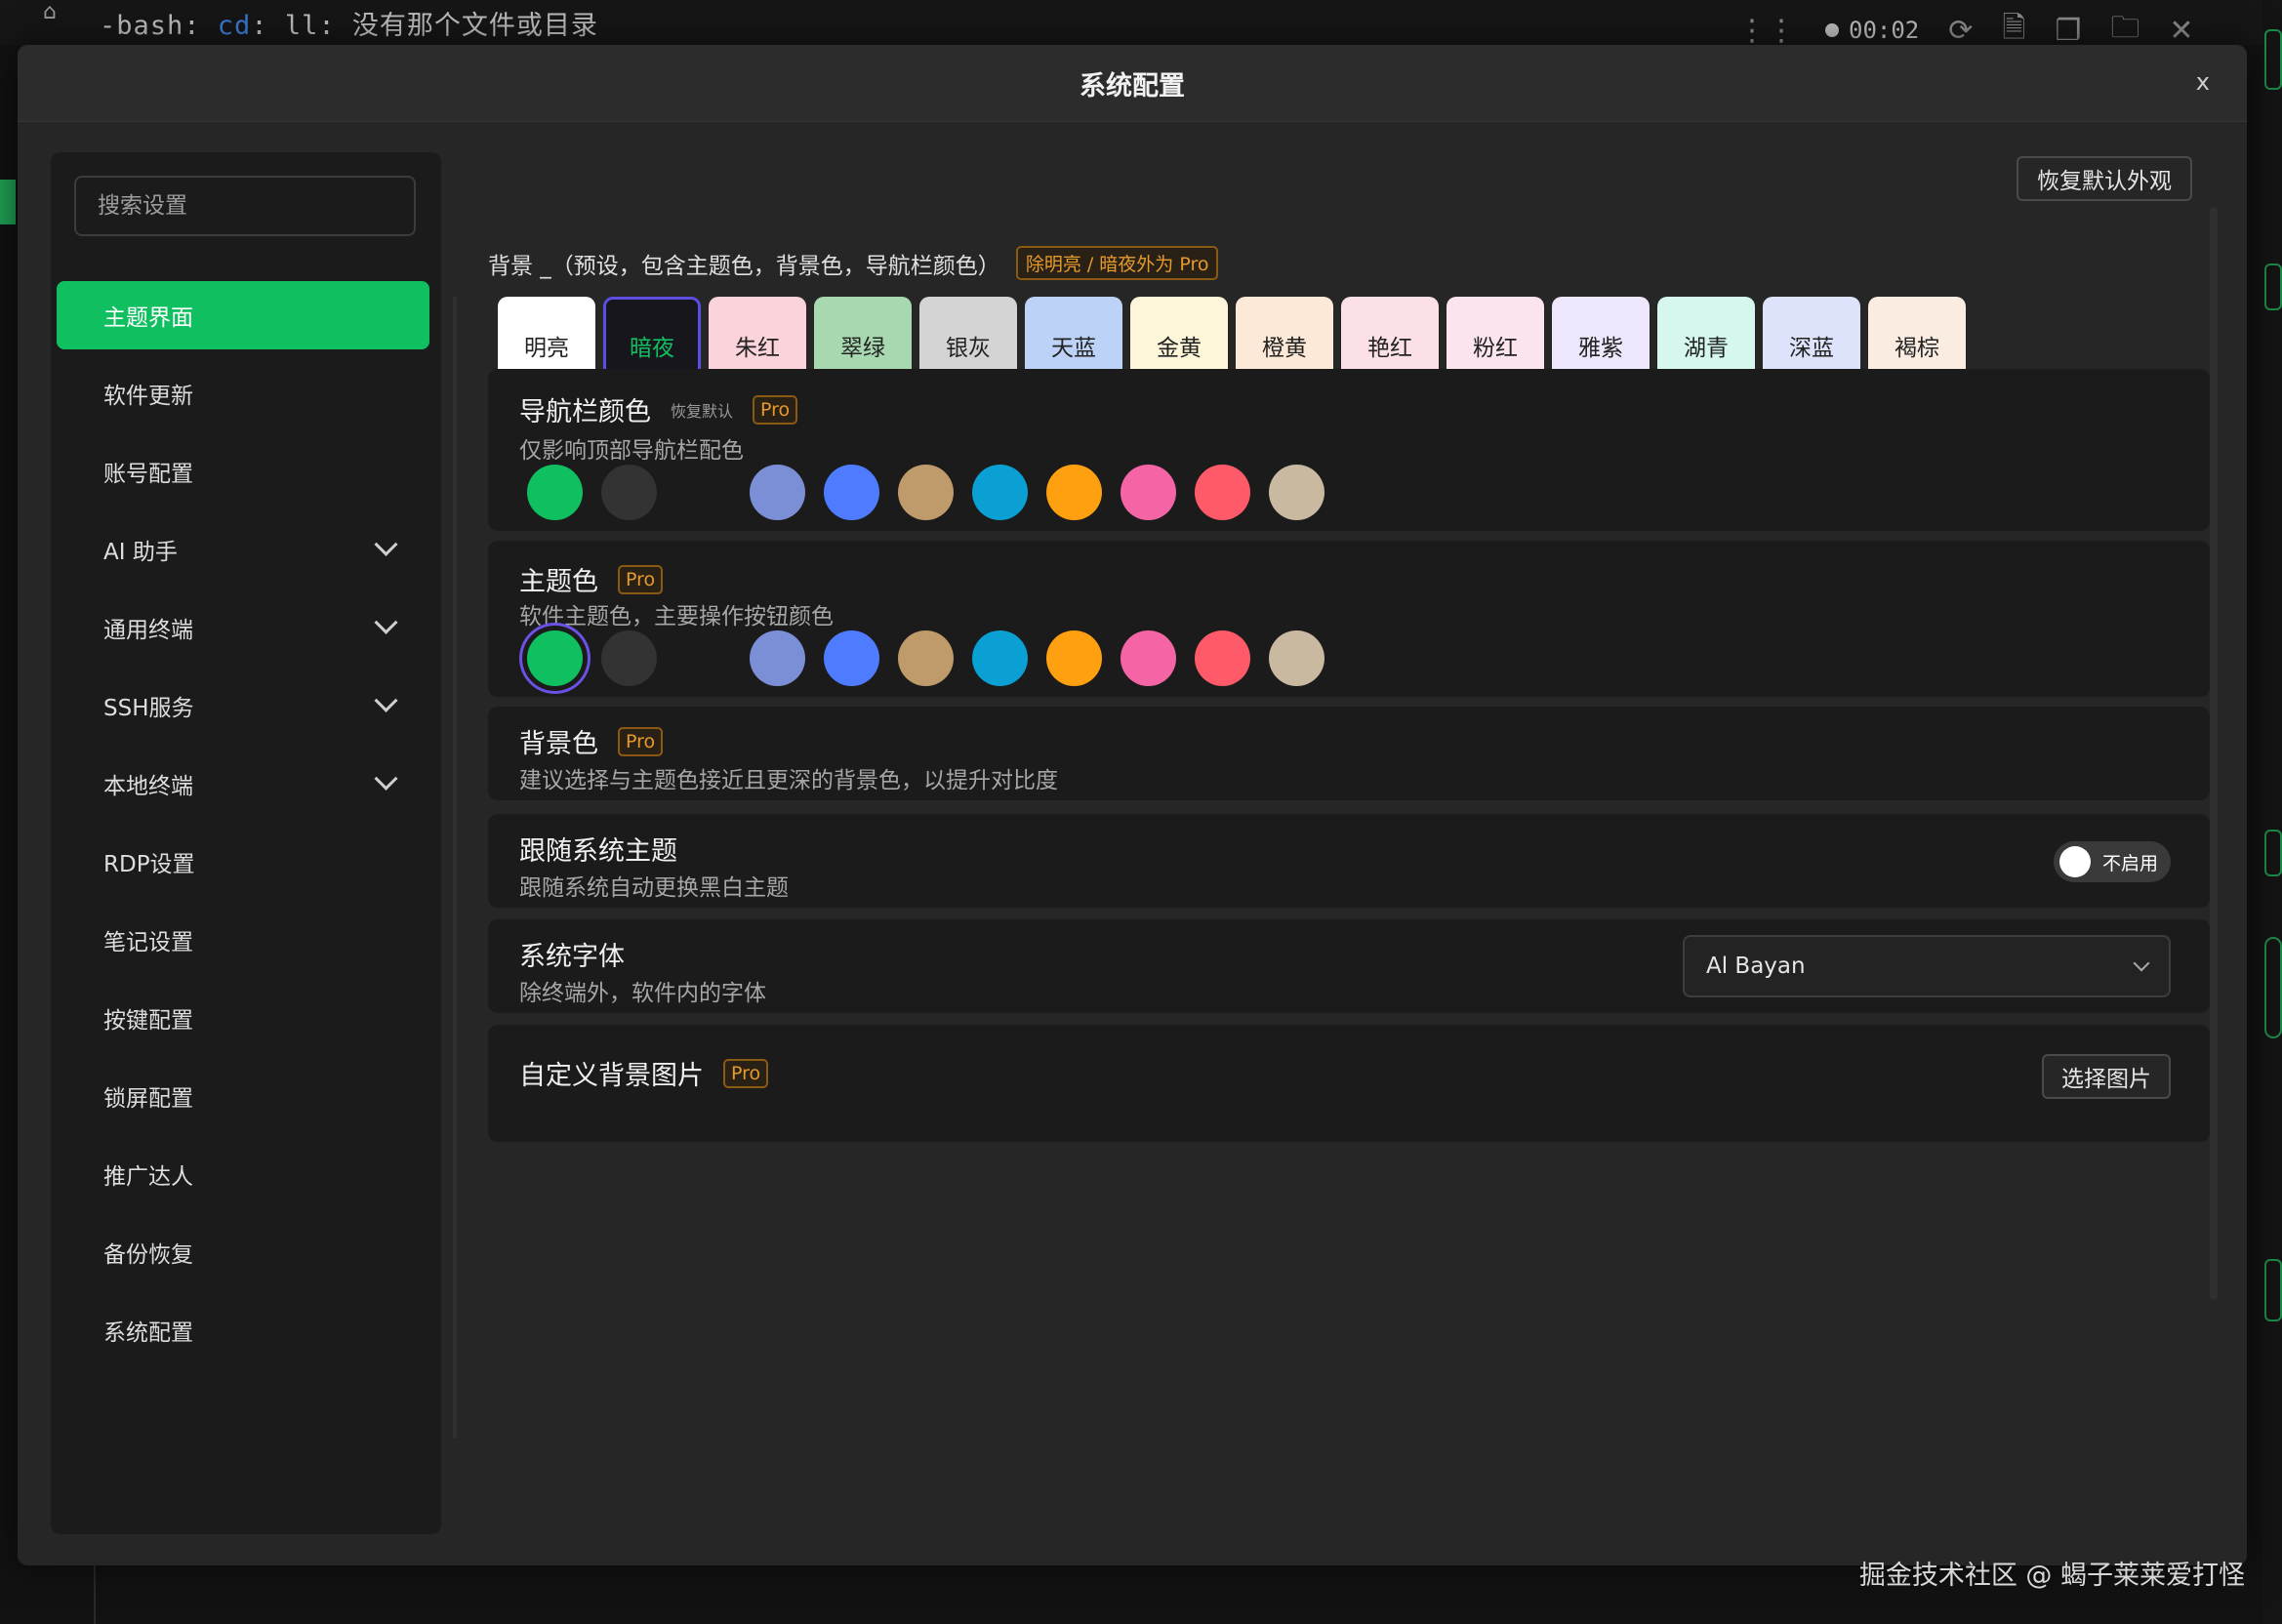 The width and height of the screenshot is (2282, 1624). What do you see at coordinates (641, 579) in the screenshot?
I see `pro-badge: Pro` at bounding box center [641, 579].